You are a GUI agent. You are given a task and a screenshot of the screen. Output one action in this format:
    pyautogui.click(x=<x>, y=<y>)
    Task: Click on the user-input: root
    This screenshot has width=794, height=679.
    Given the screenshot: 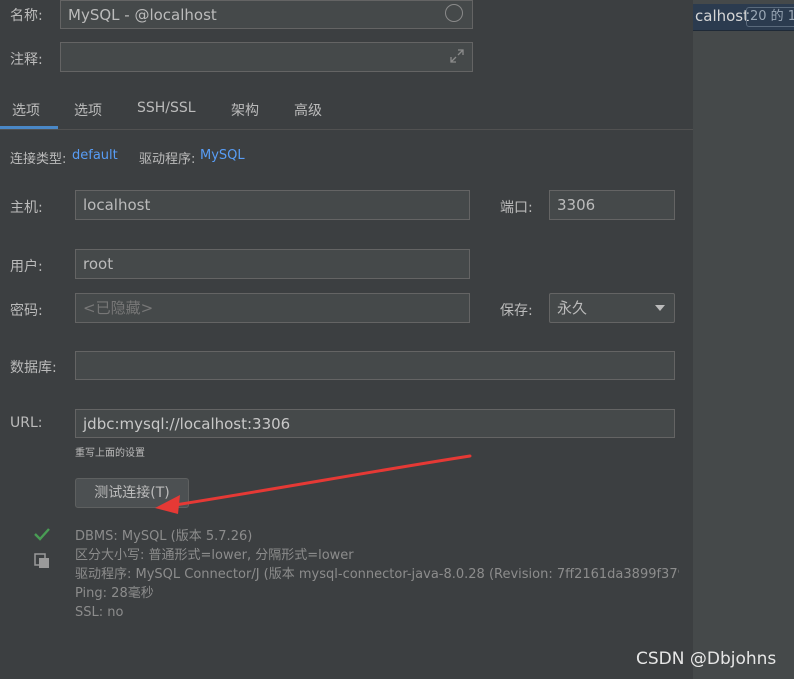 What is the action you would take?
    pyautogui.click(x=272, y=264)
    